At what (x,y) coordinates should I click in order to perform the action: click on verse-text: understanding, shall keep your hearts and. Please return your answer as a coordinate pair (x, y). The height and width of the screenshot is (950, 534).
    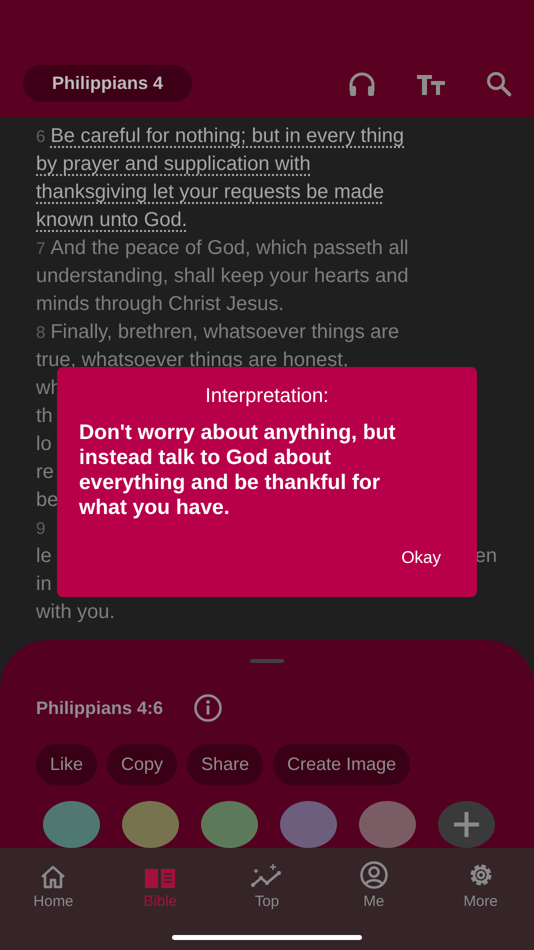
    Looking at the image, I should click on (222, 276).